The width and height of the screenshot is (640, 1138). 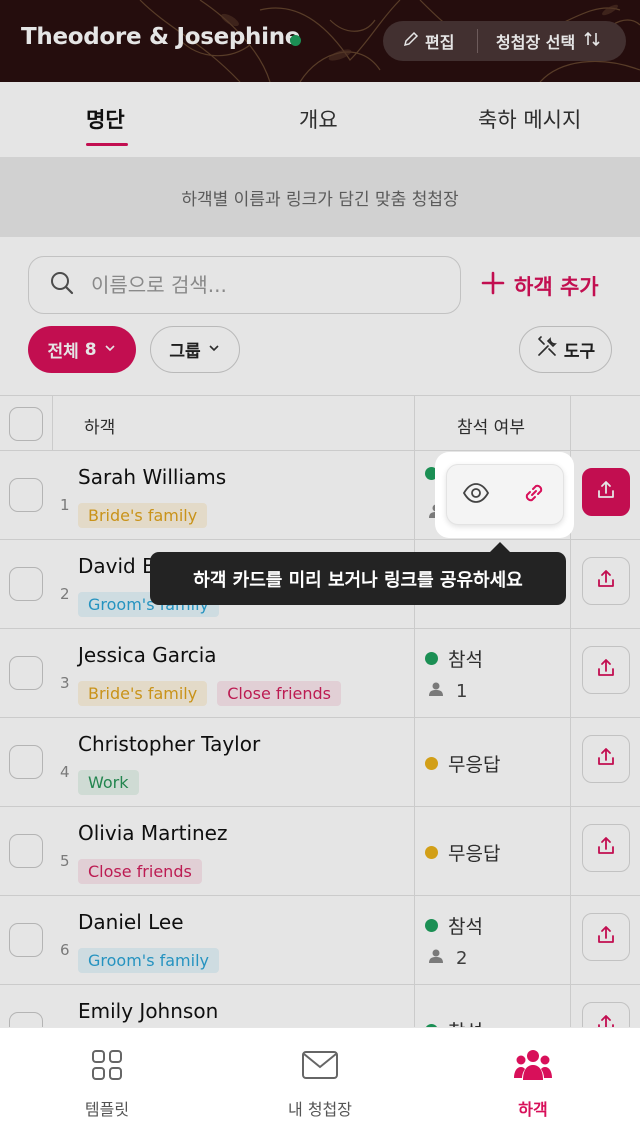 What do you see at coordinates (533, 1109) in the screenshot?
I see `nav-guests-label: 하객` at bounding box center [533, 1109].